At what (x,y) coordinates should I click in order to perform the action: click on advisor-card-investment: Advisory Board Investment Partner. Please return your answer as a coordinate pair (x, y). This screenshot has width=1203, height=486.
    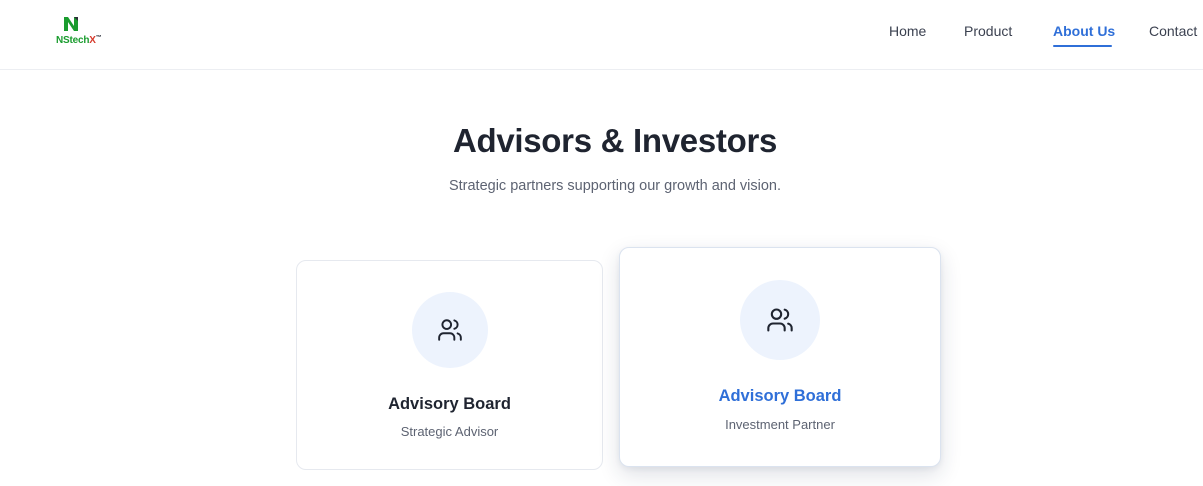
    Looking at the image, I should click on (780, 357).